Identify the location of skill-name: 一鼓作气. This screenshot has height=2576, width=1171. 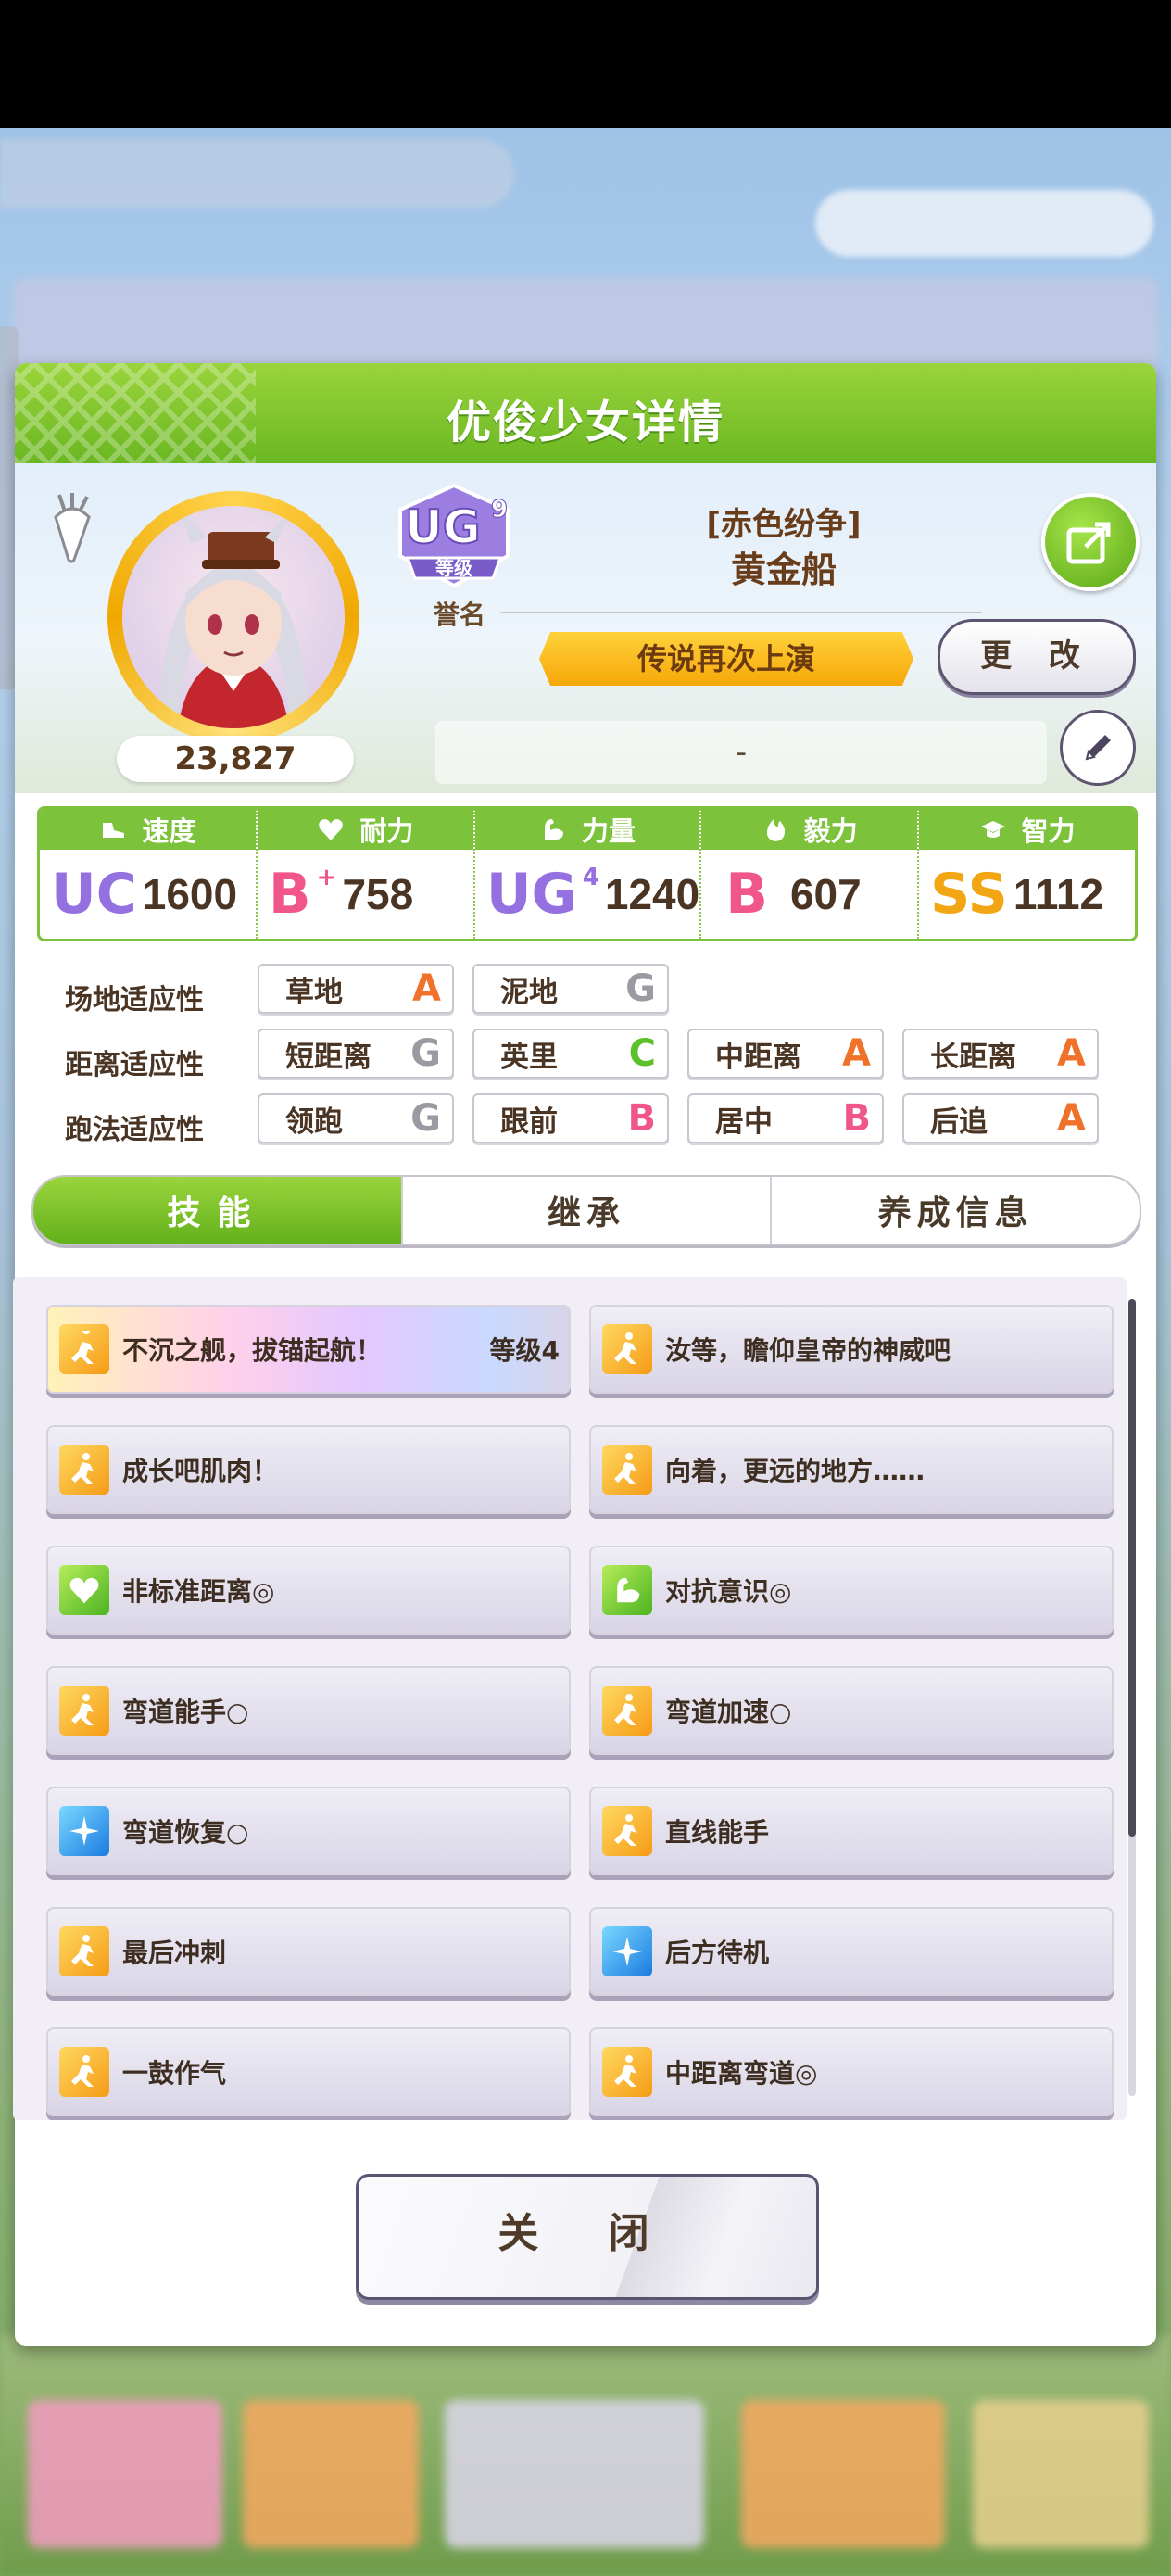
(175, 2073).